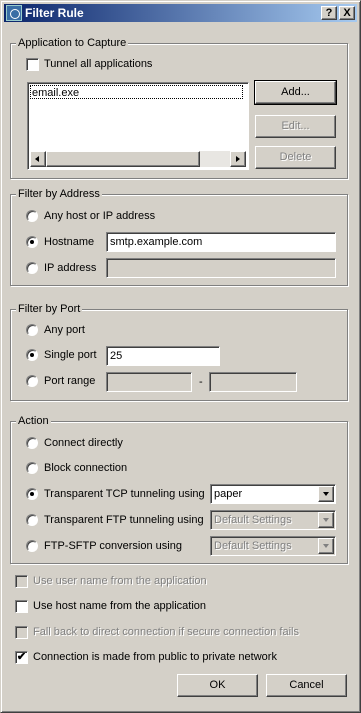 The width and height of the screenshot is (361, 713). I want to click on ftp-sftp-radio: FTP-SFTP conversion using, so click(117, 546).